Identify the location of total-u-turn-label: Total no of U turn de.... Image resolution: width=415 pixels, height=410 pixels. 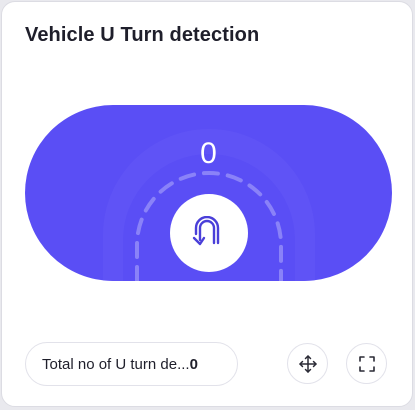
(116, 364).